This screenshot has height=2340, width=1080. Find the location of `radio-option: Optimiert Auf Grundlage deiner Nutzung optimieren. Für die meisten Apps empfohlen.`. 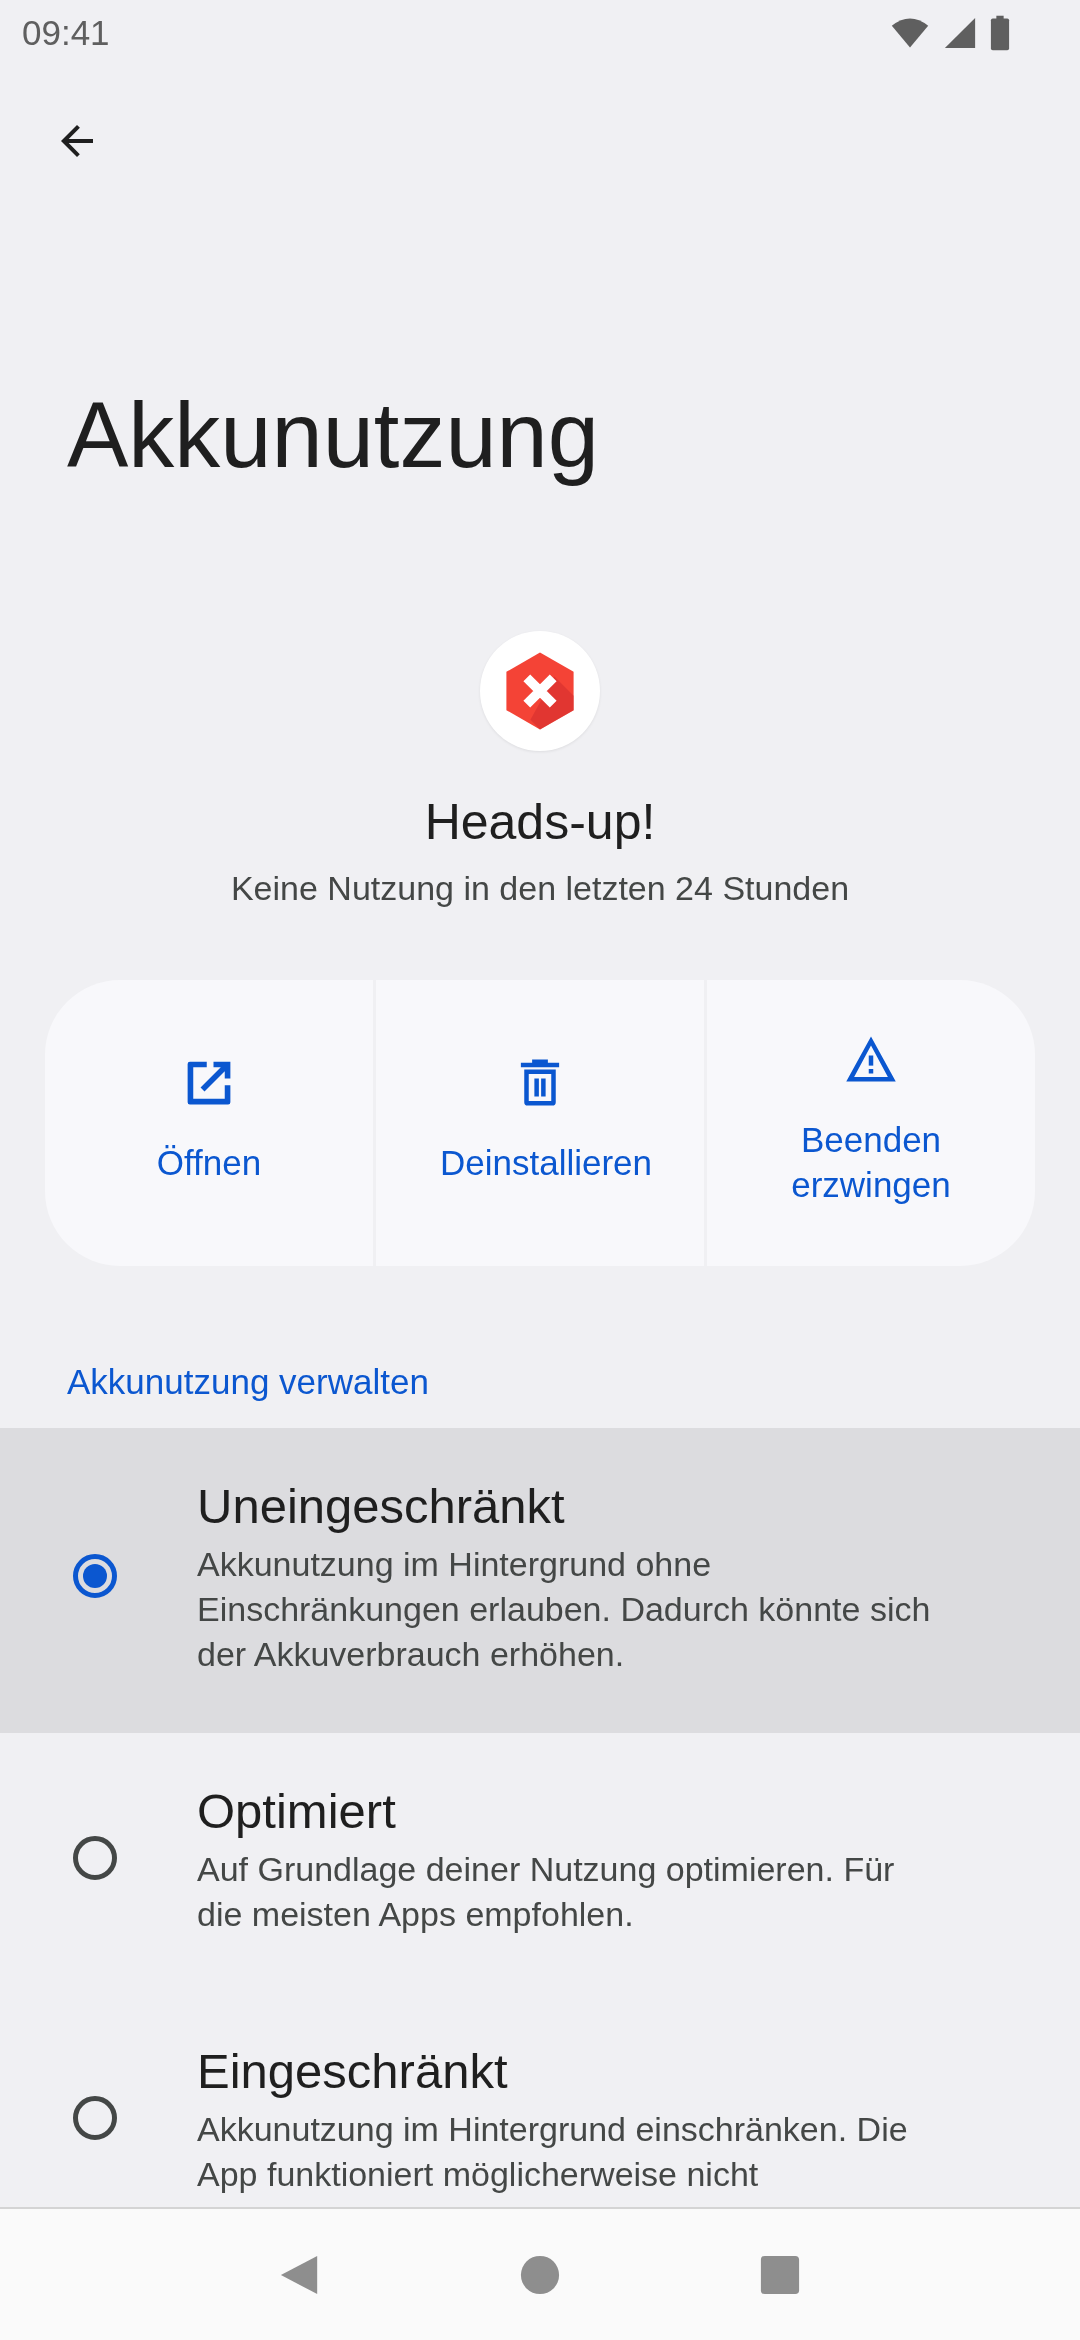

radio-option: Optimiert Auf Grundlage deiner Nutzung optimieren. Für die meisten Apps empfohlen. is located at coordinates (540, 1863).